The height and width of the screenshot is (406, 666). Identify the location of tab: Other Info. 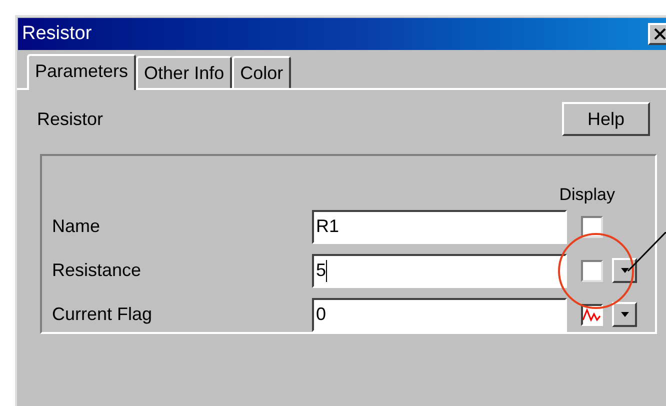
(184, 72).